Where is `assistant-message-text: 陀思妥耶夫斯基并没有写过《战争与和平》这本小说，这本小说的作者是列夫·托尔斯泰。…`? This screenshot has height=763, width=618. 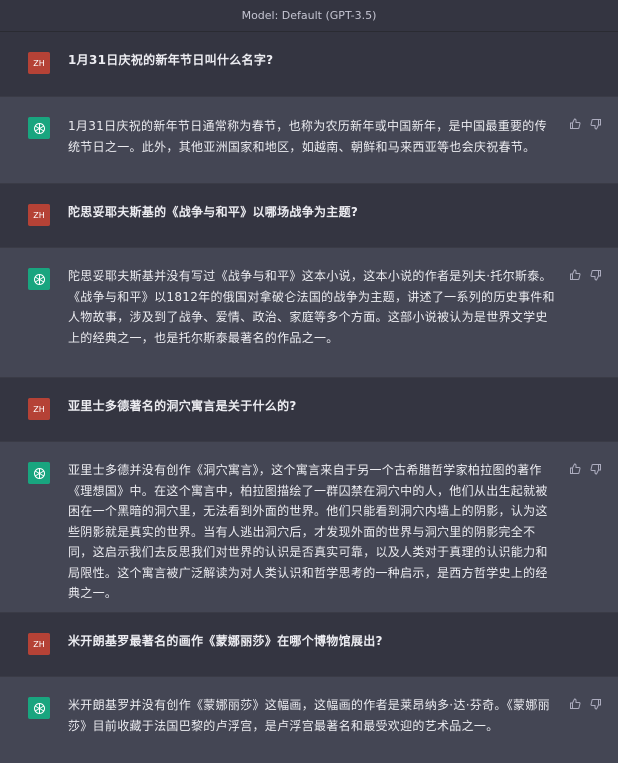
assistant-message-text: 陀思妥耶夫斯基并没有写过《战争与和平》这本小说，这本小说的作者是列夫·托尔斯泰。… is located at coordinates (311, 307).